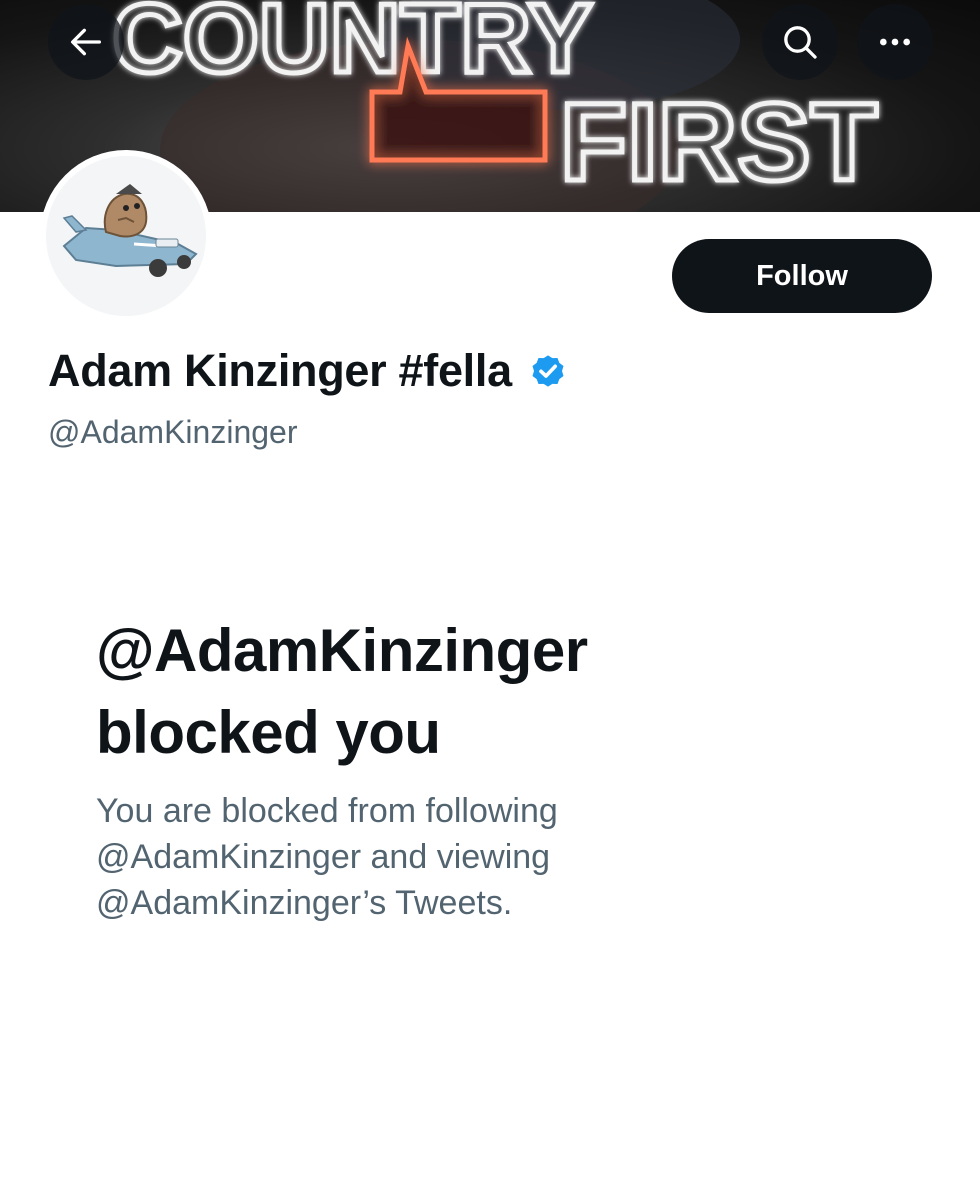  I want to click on arrow-left-icon, so click(86, 42).